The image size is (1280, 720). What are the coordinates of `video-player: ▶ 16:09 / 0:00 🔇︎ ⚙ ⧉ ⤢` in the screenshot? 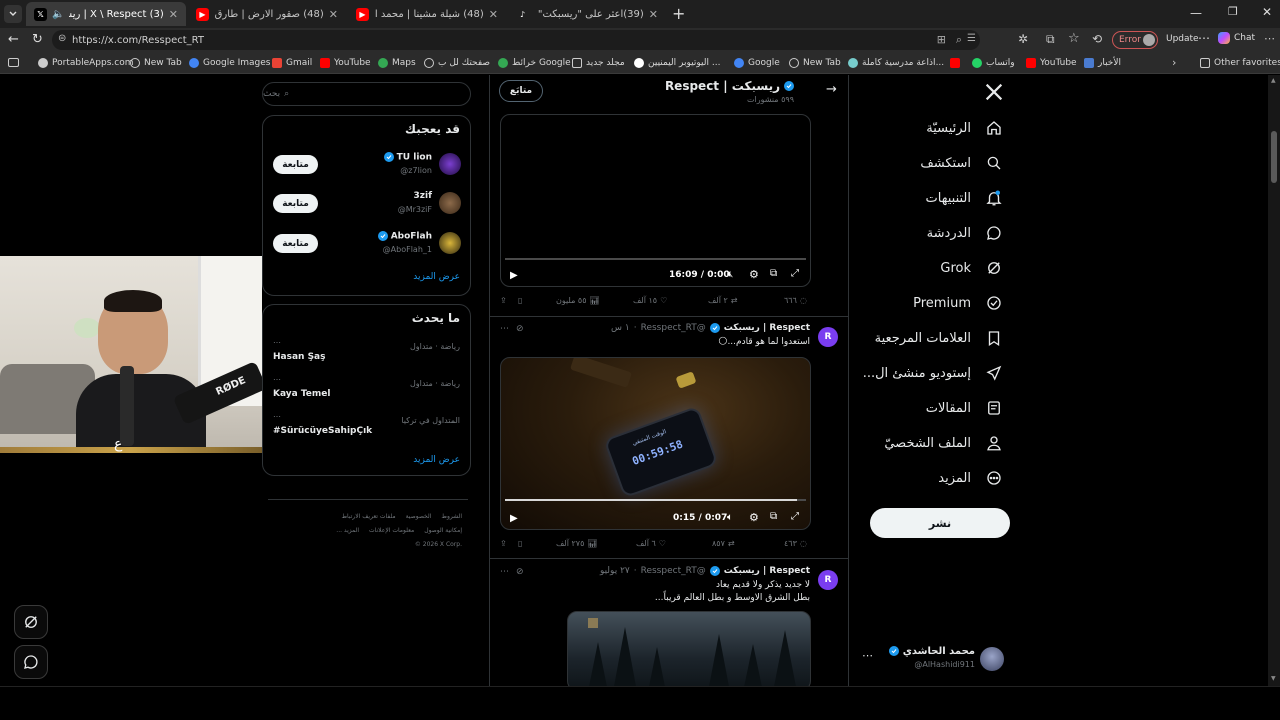 It's located at (655, 200).